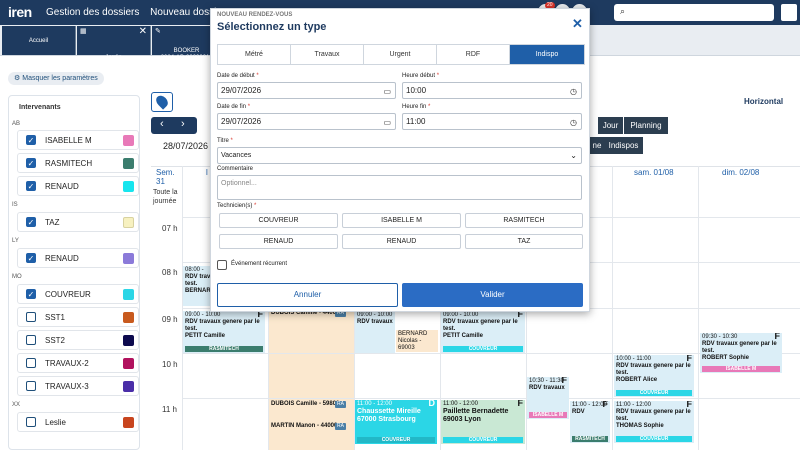 The height and width of the screenshot is (450, 800). What do you see at coordinates (52, 222) in the screenshot?
I see `intervenant-label: TAZ` at bounding box center [52, 222].